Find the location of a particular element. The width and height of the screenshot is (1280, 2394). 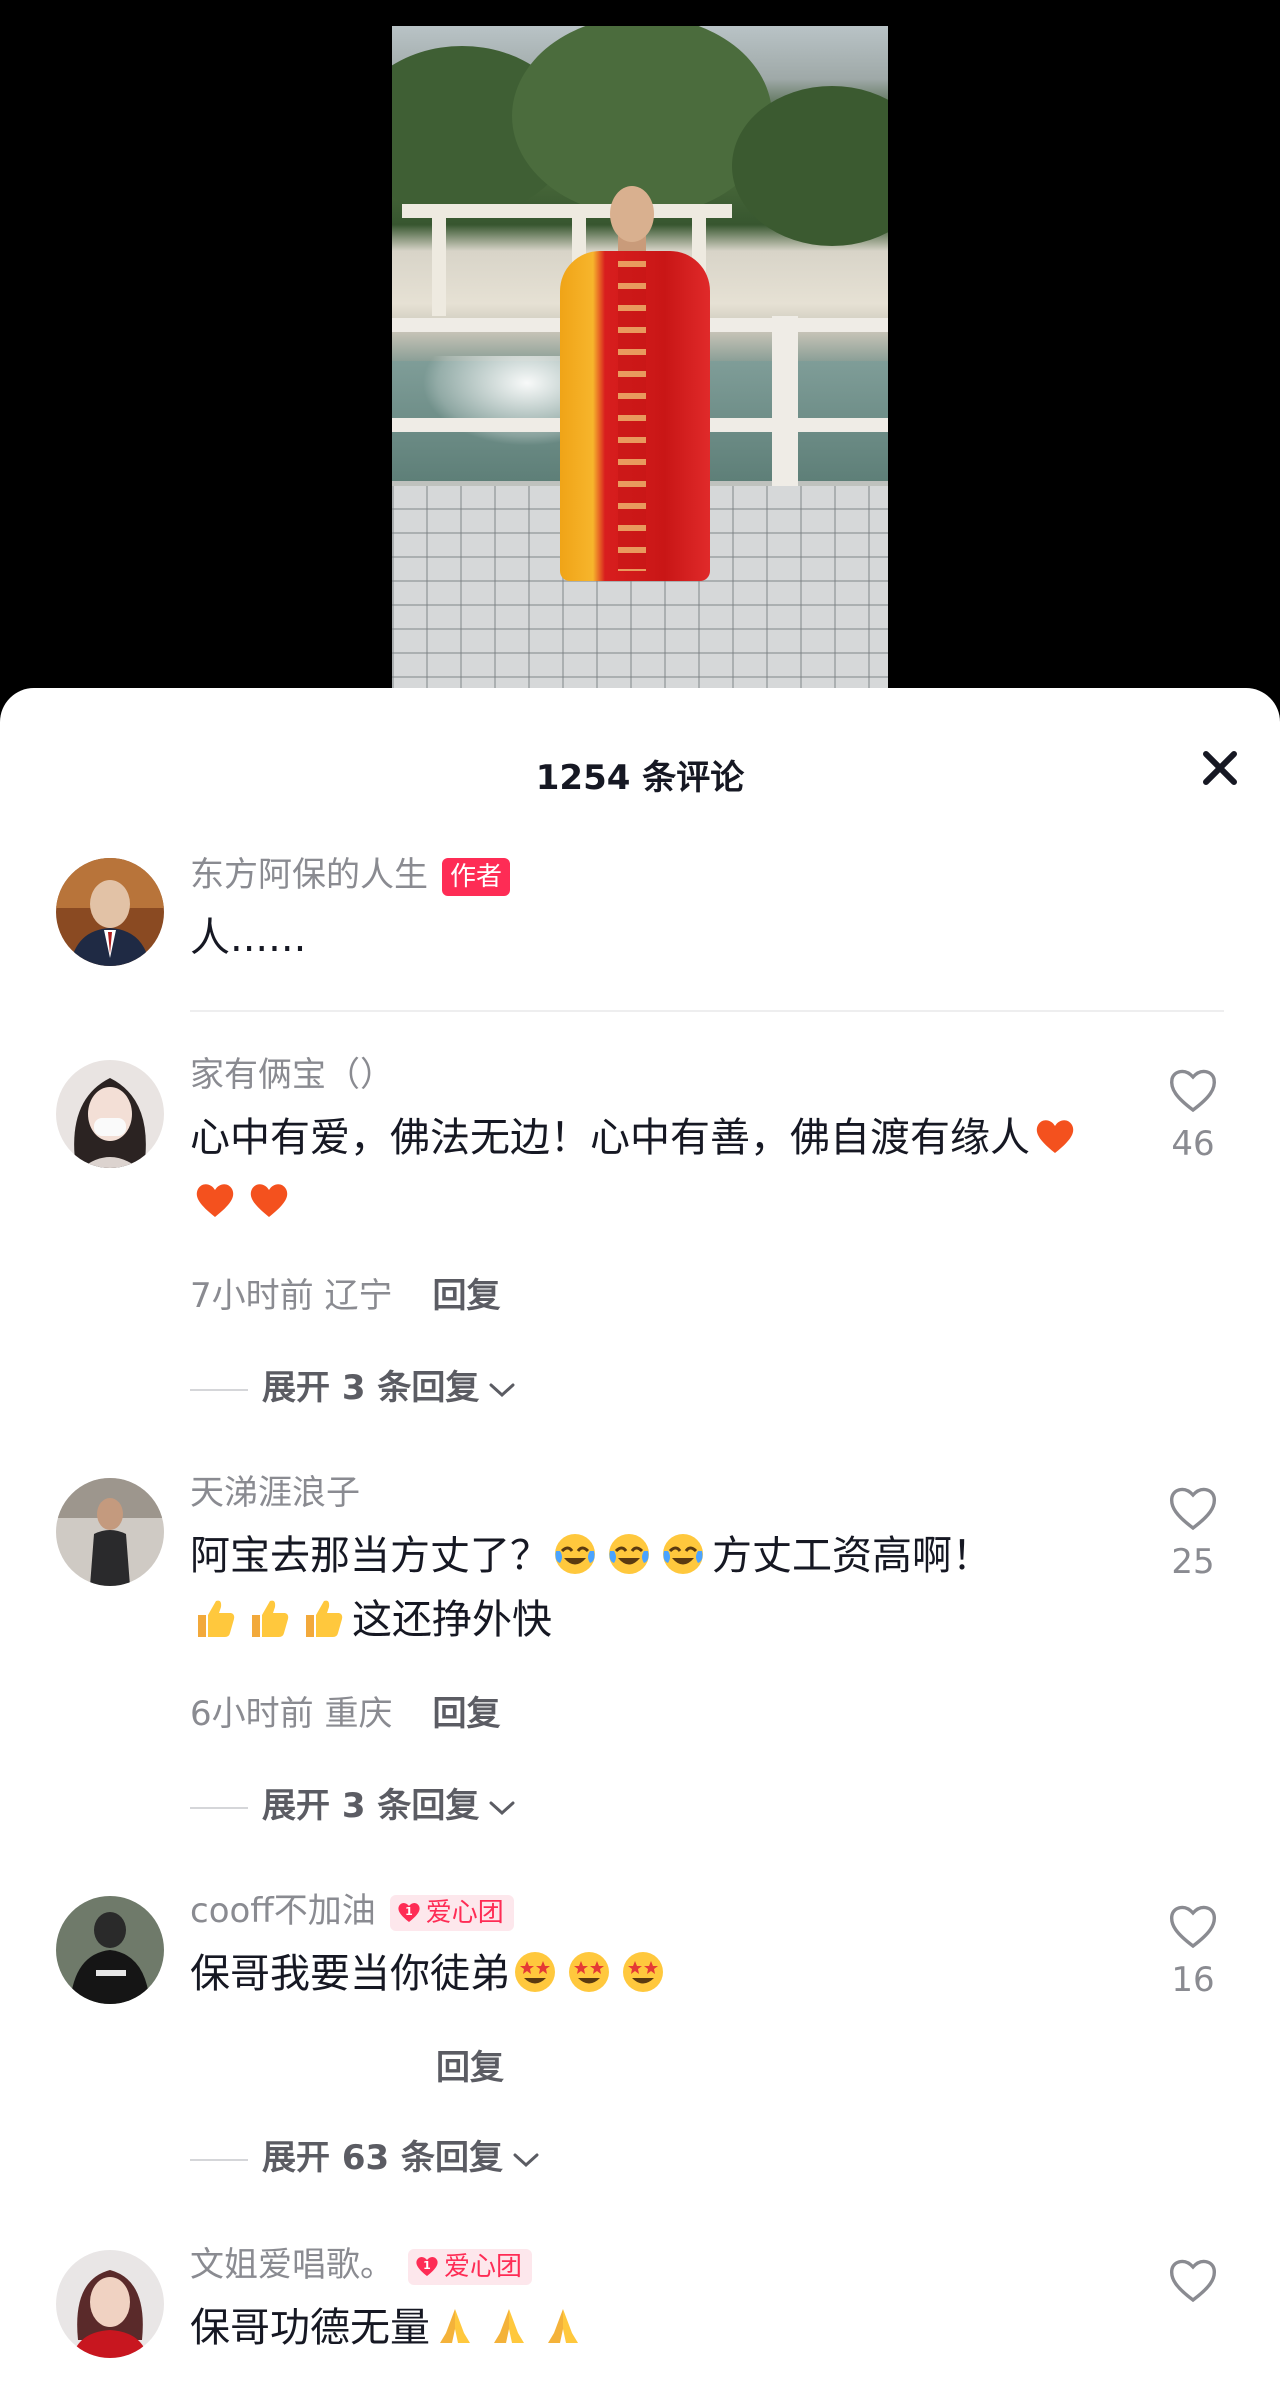

username-text: cooff不加油 is located at coordinates (283, 1911).